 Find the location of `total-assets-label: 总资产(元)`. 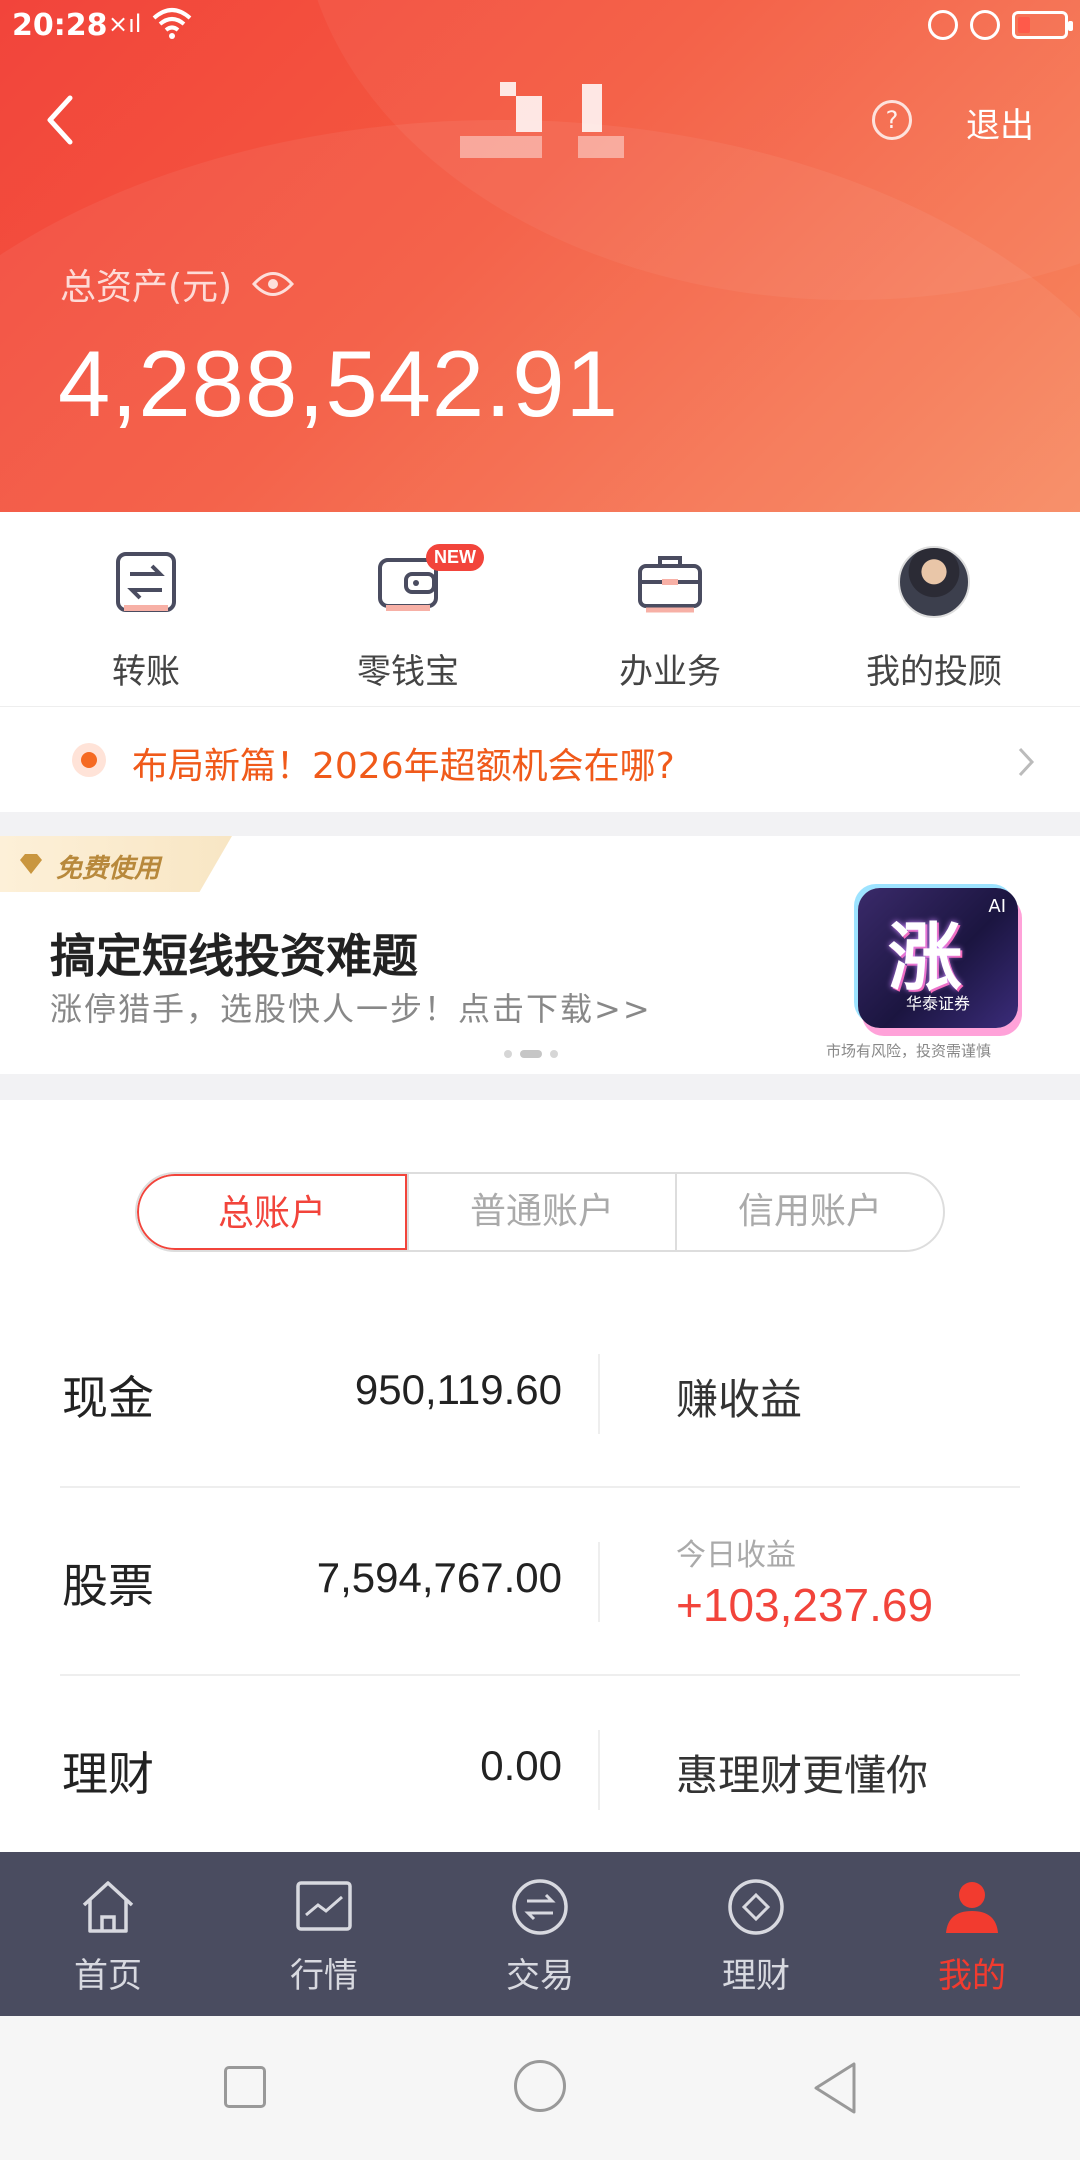

total-assets-label: 总资产(元) is located at coordinates (146, 287).